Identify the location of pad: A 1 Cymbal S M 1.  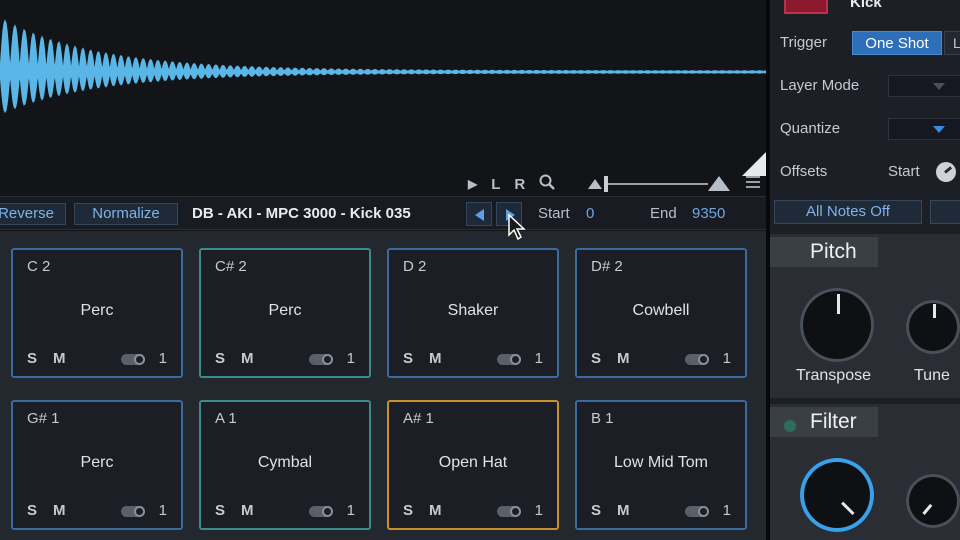
(285, 465).